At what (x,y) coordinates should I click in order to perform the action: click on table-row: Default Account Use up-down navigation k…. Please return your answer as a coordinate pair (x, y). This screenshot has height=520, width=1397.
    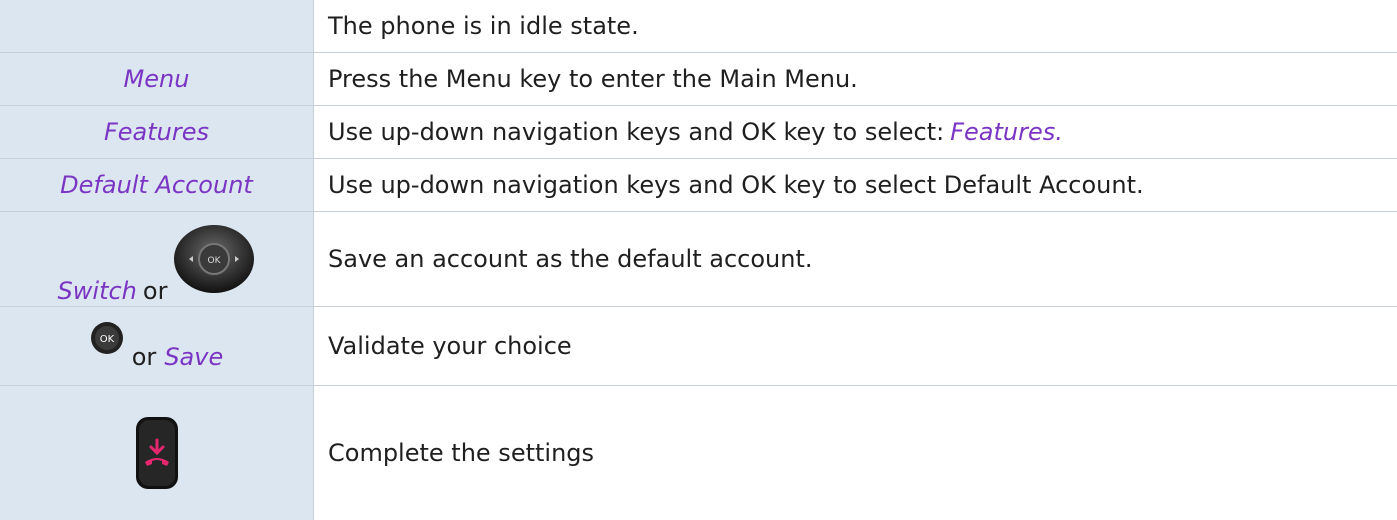
    Looking at the image, I should click on (698, 185).